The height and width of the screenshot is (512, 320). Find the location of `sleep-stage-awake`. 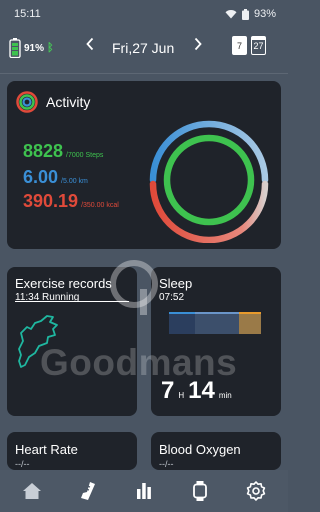

sleep-stage-awake is located at coordinates (250, 324).